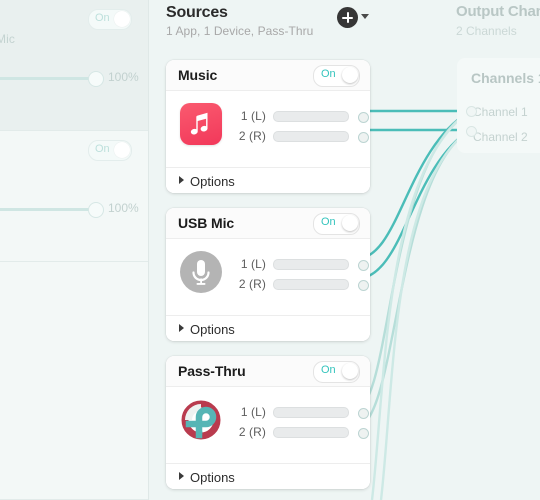 This screenshot has width=540, height=500. I want to click on source-card-usb-mic-title: USB Mic, so click(206, 223).